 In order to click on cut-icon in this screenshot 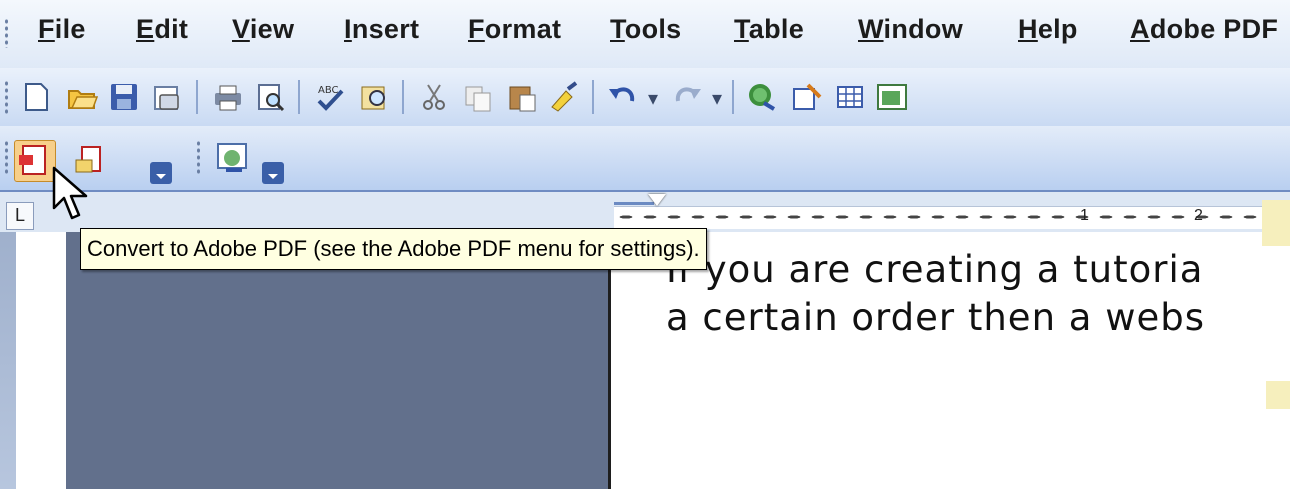, I will do `click(434, 97)`.